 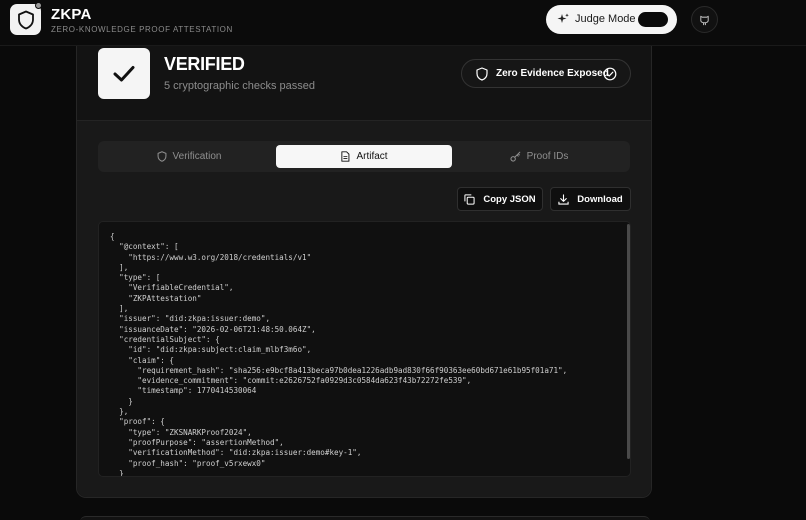 I want to click on file-icon, so click(x=345, y=156).